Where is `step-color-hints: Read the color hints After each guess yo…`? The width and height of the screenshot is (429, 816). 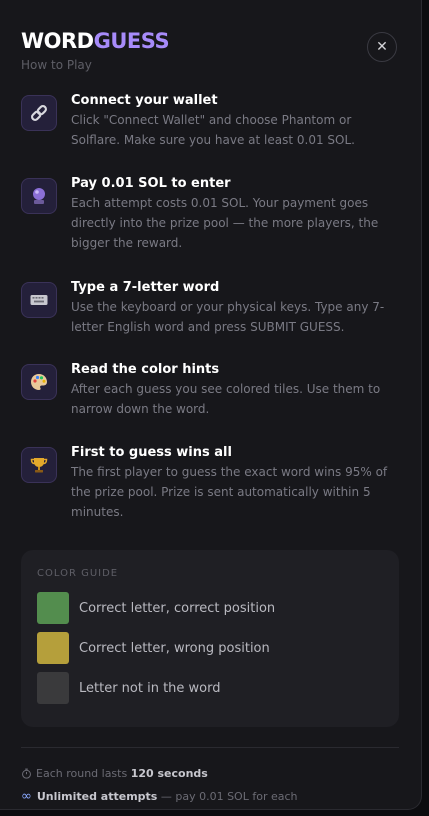 step-color-hints: Read the color hints After each guess yo… is located at coordinates (211, 390).